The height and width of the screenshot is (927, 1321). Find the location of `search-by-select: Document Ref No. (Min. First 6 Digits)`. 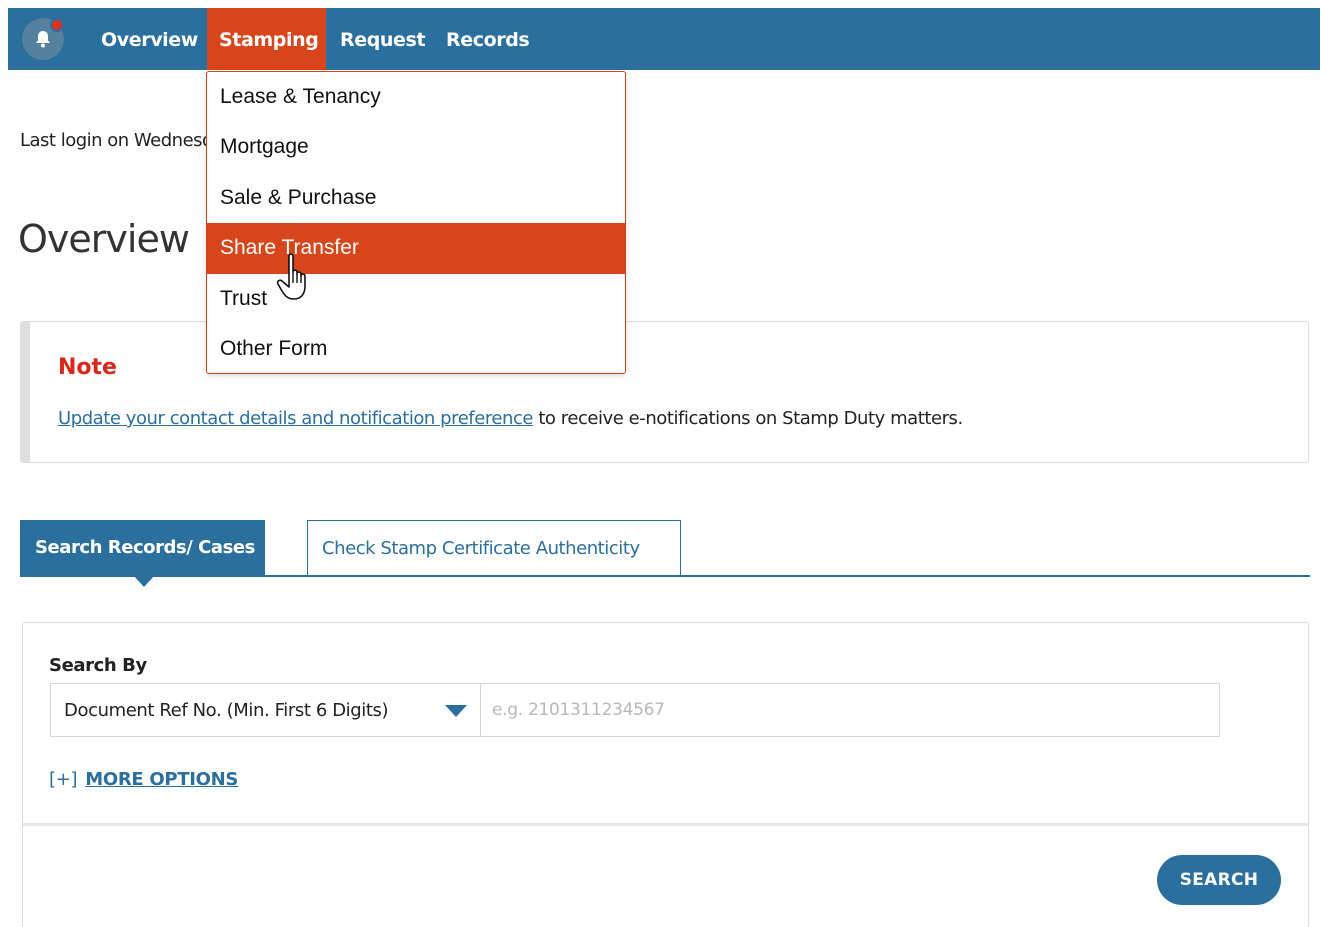

search-by-select: Document Ref No. (Min. First 6 Digits) is located at coordinates (265, 710).